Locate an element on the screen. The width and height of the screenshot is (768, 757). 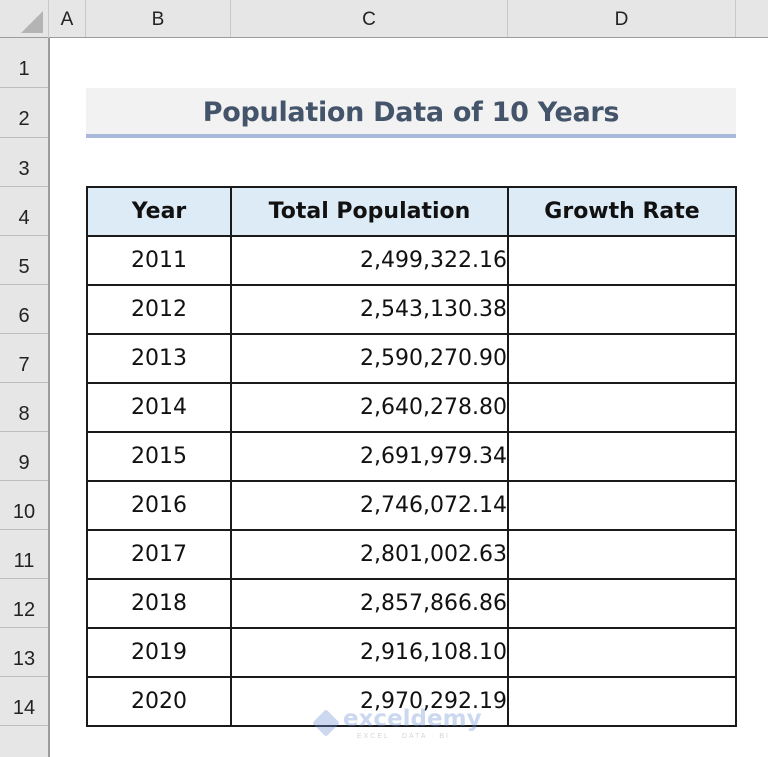
table-row: 2013 2,590,270.90 is located at coordinates (411, 358).